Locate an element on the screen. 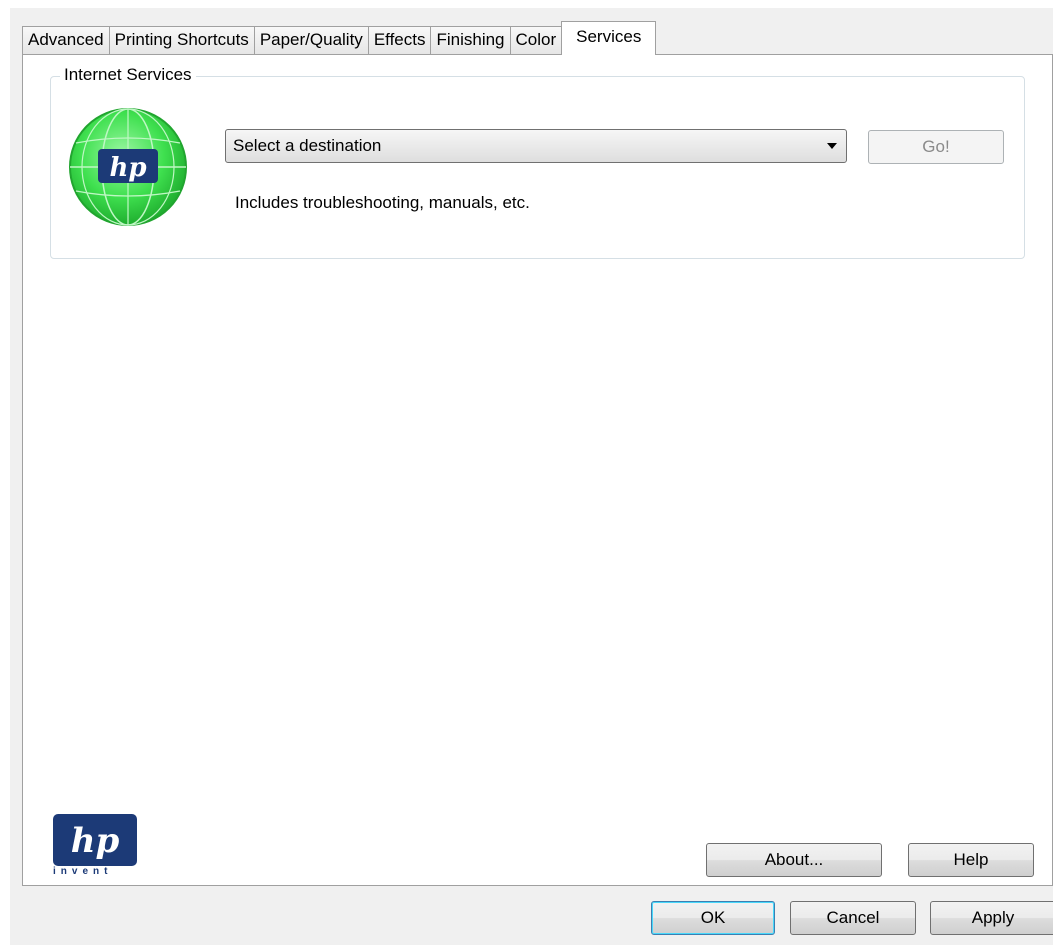 This screenshot has height=945, width=1053. hp-globe-icon: hp is located at coordinates (128, 167).